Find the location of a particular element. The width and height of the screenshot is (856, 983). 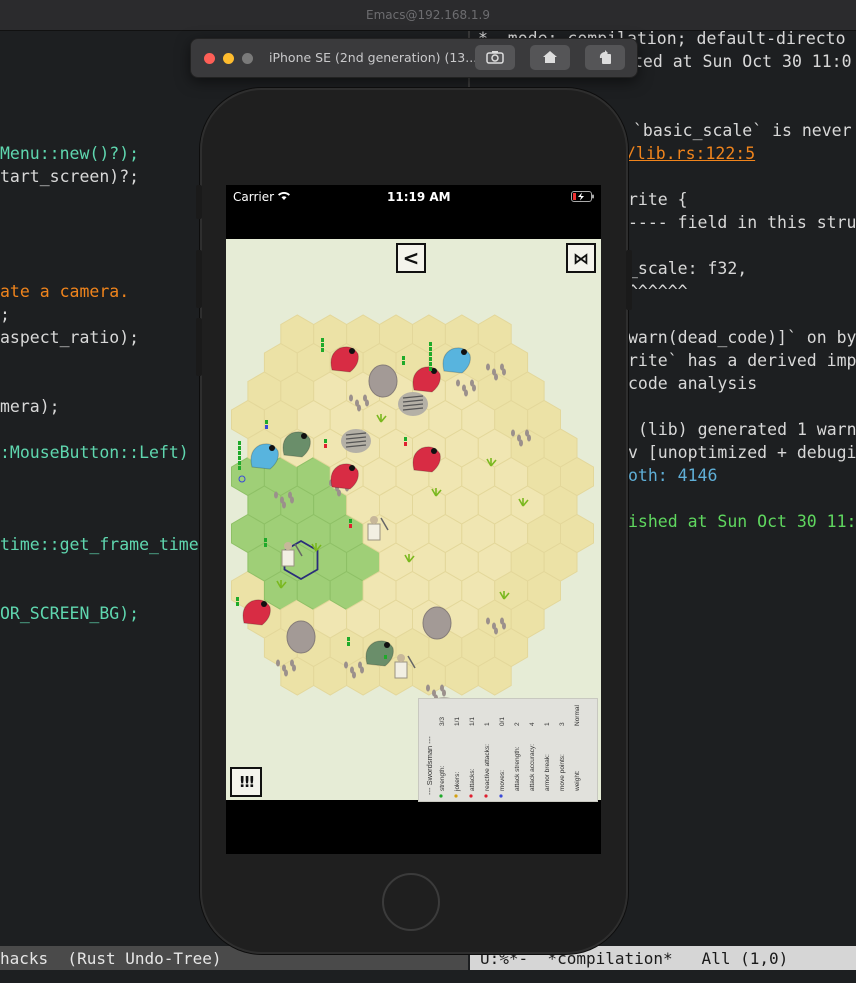

code-line: ; is located at coordinates (5, 314).